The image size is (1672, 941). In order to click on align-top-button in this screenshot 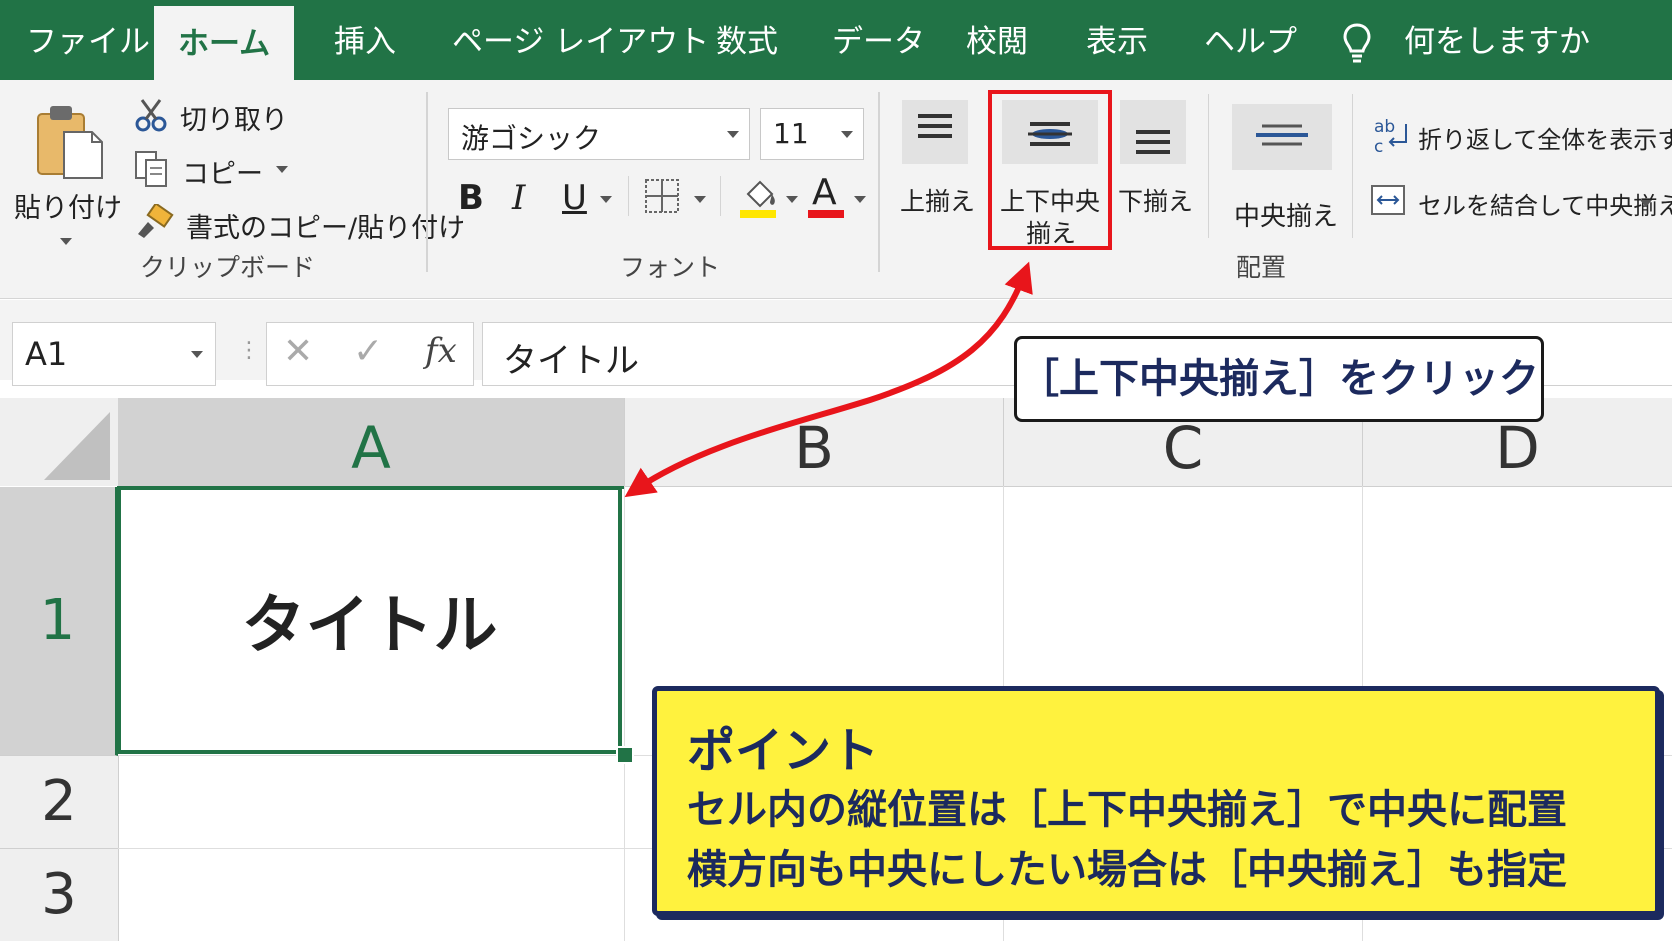, I will do `click(935, 132)`.